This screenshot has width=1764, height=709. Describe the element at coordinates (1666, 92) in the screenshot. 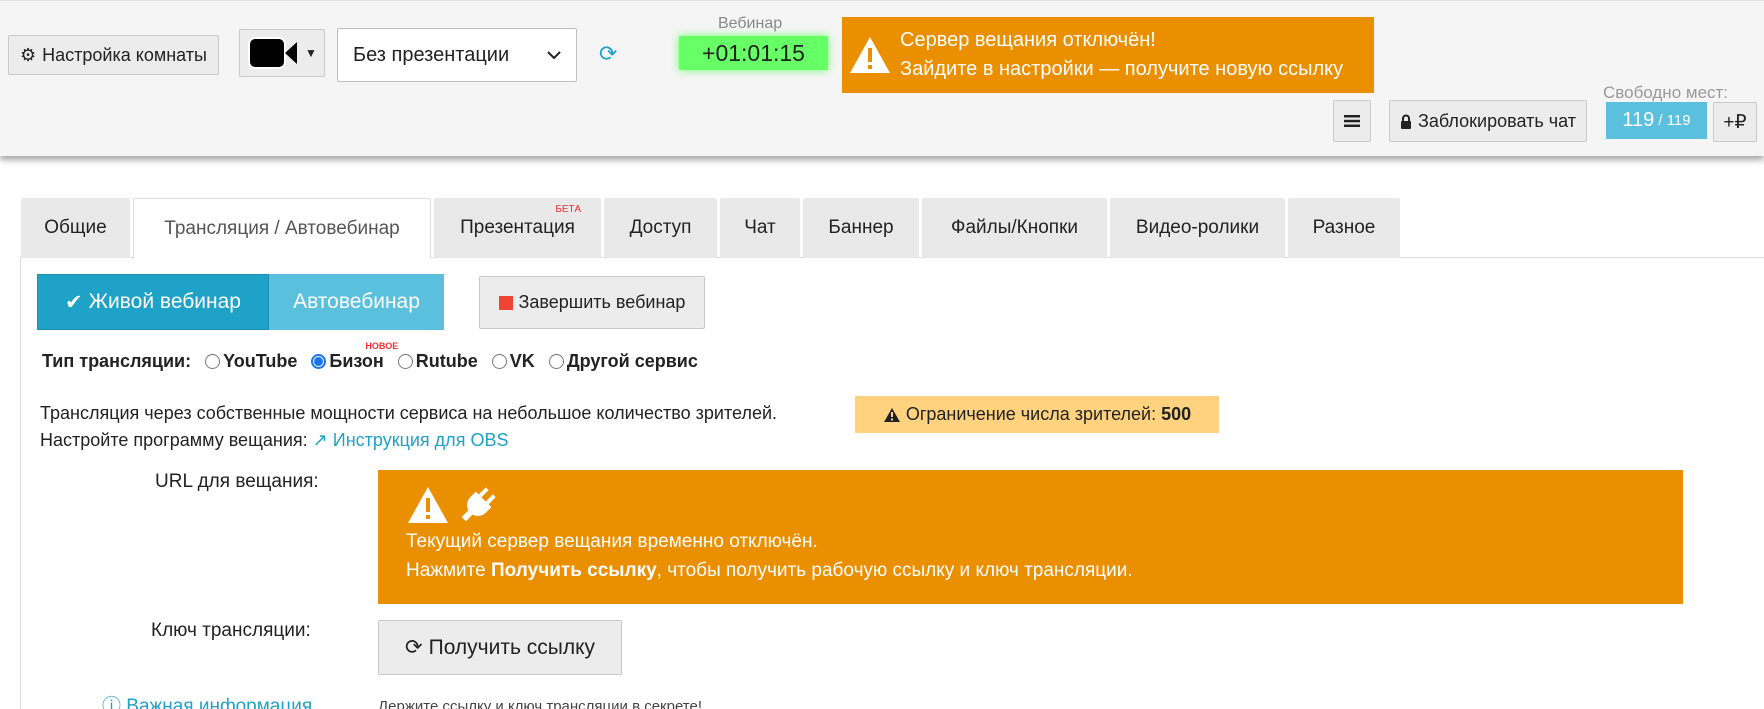

I see `seats-label: Свободно мест:` at that location.